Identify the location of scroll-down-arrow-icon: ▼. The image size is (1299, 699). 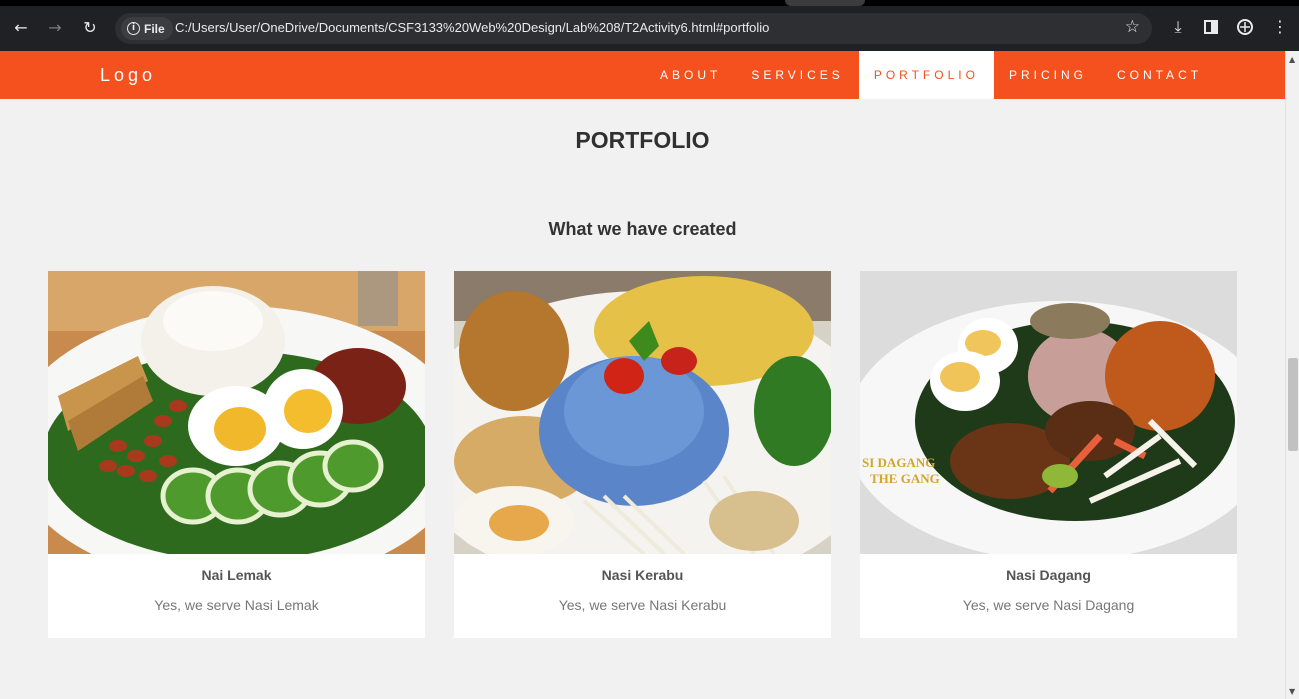
(1292, 691).